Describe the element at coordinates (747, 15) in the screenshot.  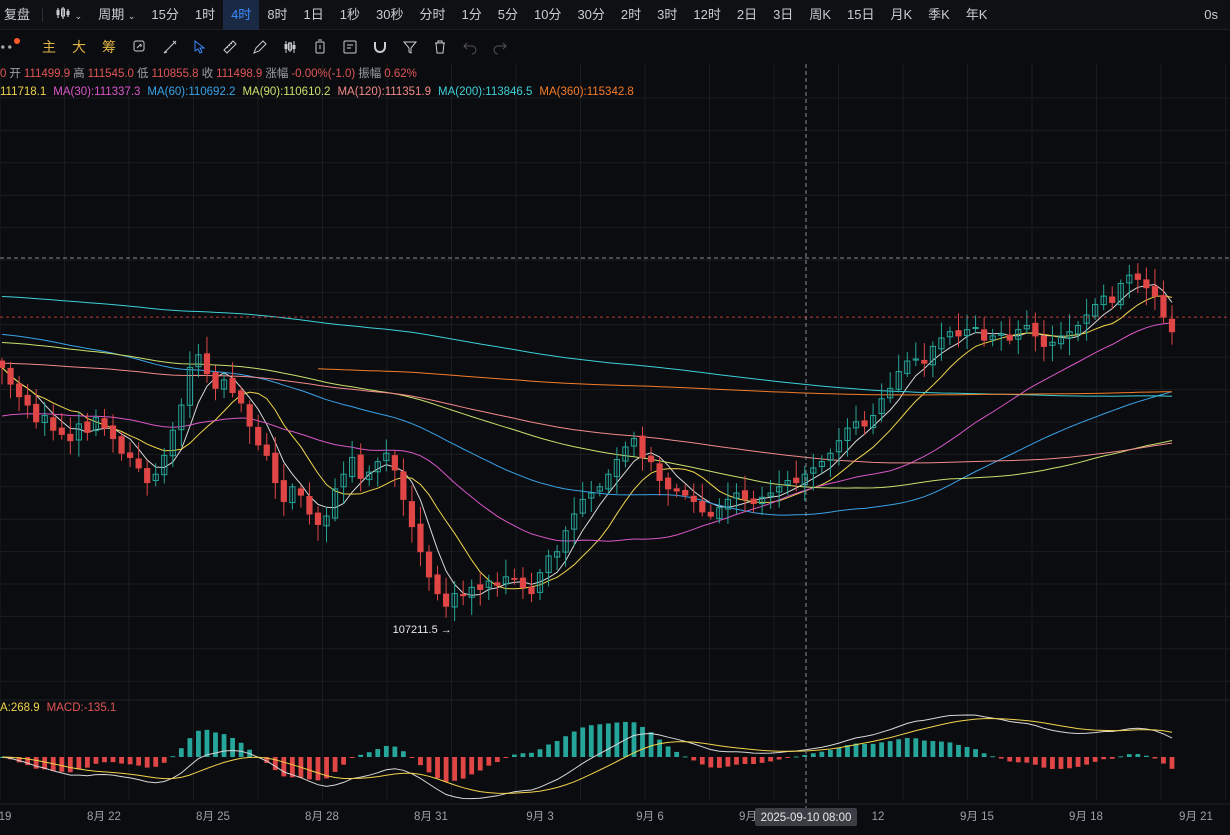
I see `interval-15: 2日` at that location.